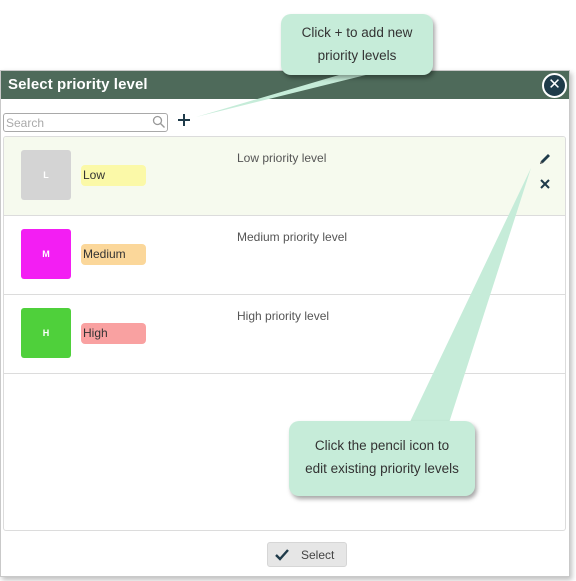  I want to click on dialog-title: Select priority level, so click(78, 84).